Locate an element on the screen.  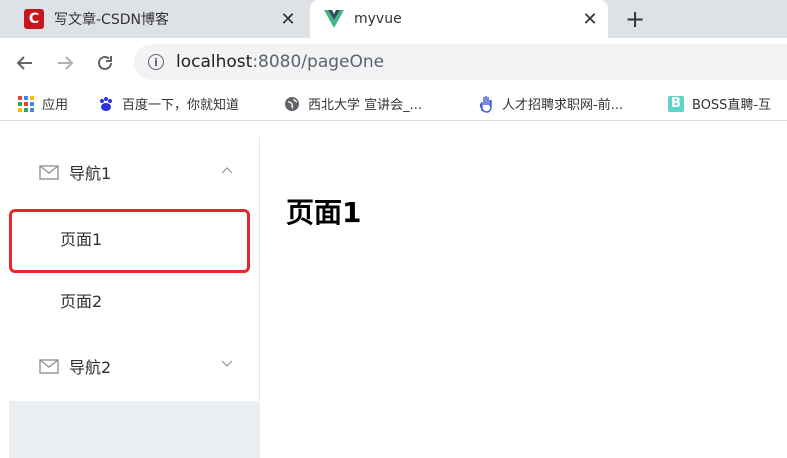
csdn-icon: C is located at coordinates (34, 19).